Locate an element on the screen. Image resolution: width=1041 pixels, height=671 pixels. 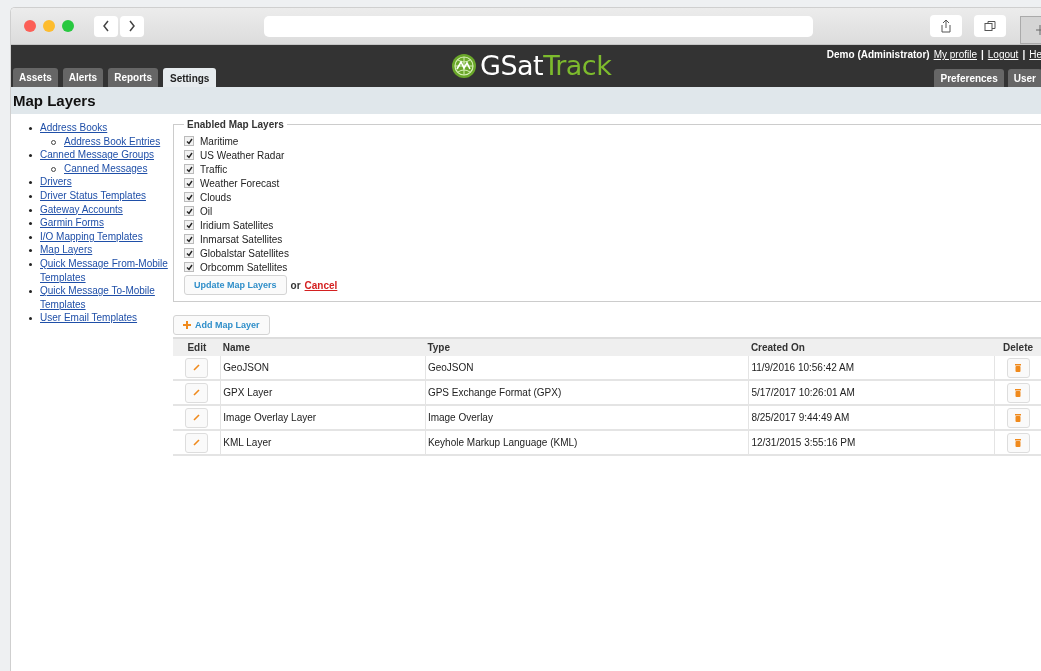
sidebar-link: I/O Mapping Templates is located at coordinates (91, 236).